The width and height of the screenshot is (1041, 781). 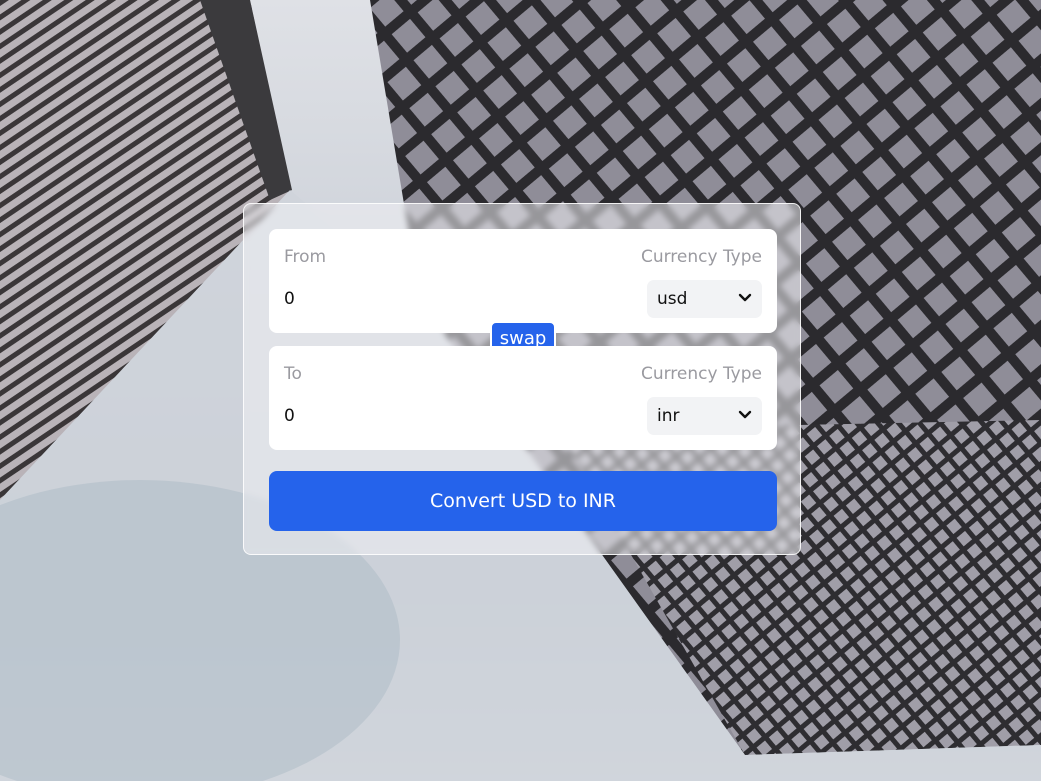 I want to click on to-panel: To Currency Type inr, so click(x=523, y=398).